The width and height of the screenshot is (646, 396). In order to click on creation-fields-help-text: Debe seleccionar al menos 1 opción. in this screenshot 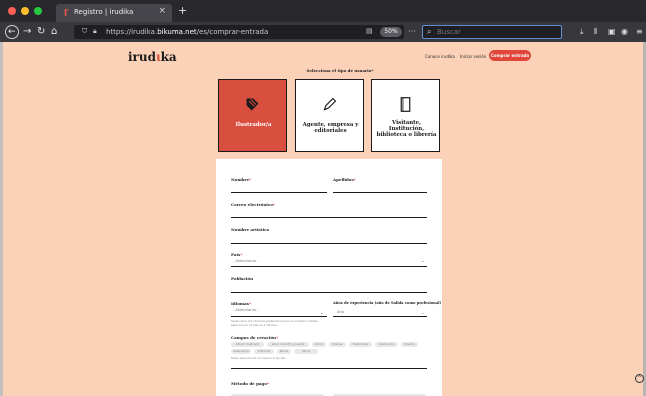, I will do `click(259, 358)`.